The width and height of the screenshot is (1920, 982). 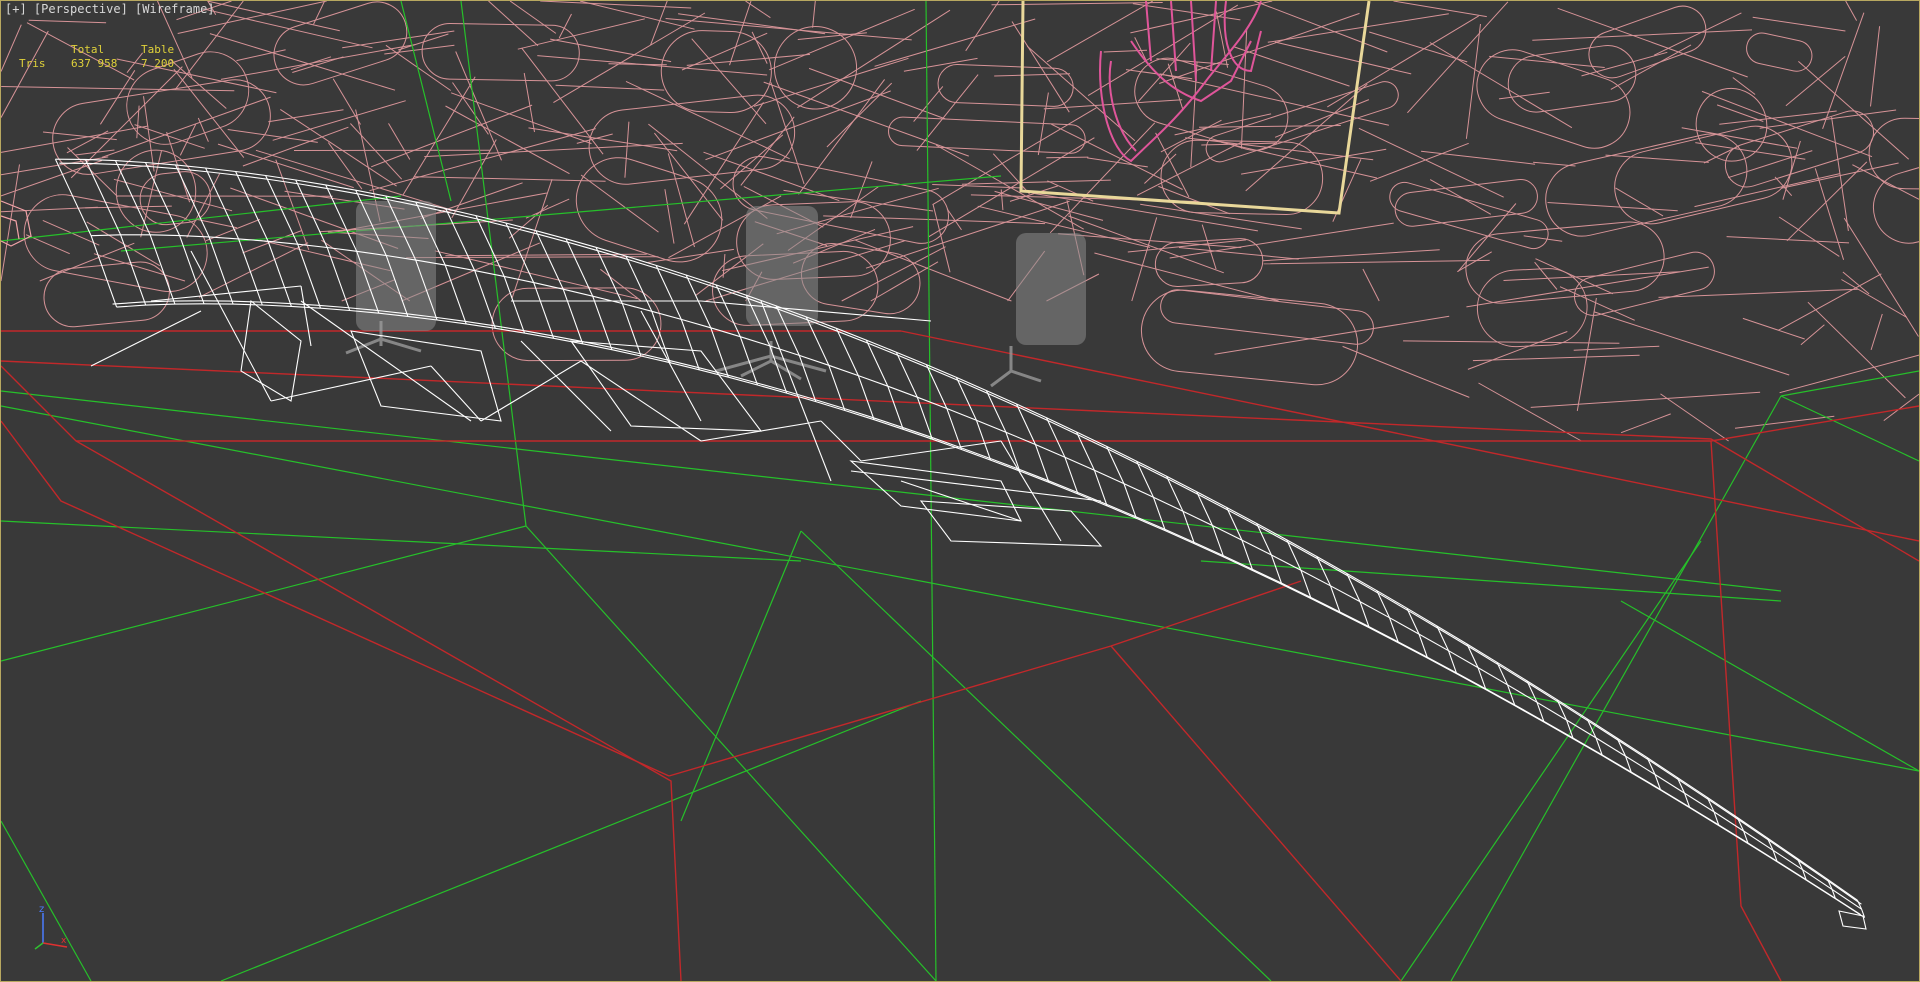 I want to click on statistics-overlay: Total Table Tris 637 958 7 200, so click(x=110, y=57).